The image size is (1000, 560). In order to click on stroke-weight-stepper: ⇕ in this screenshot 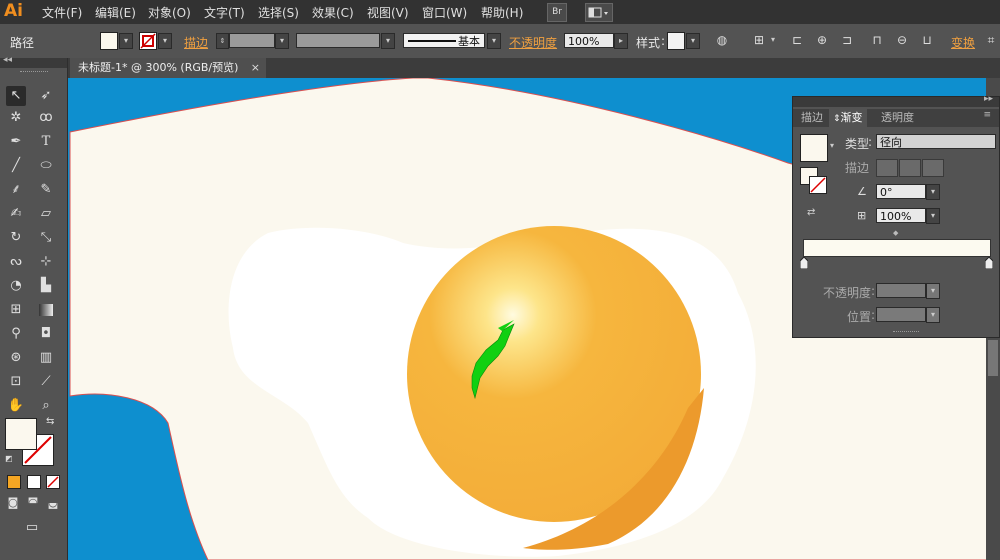, I will do `click(222, 41)`.